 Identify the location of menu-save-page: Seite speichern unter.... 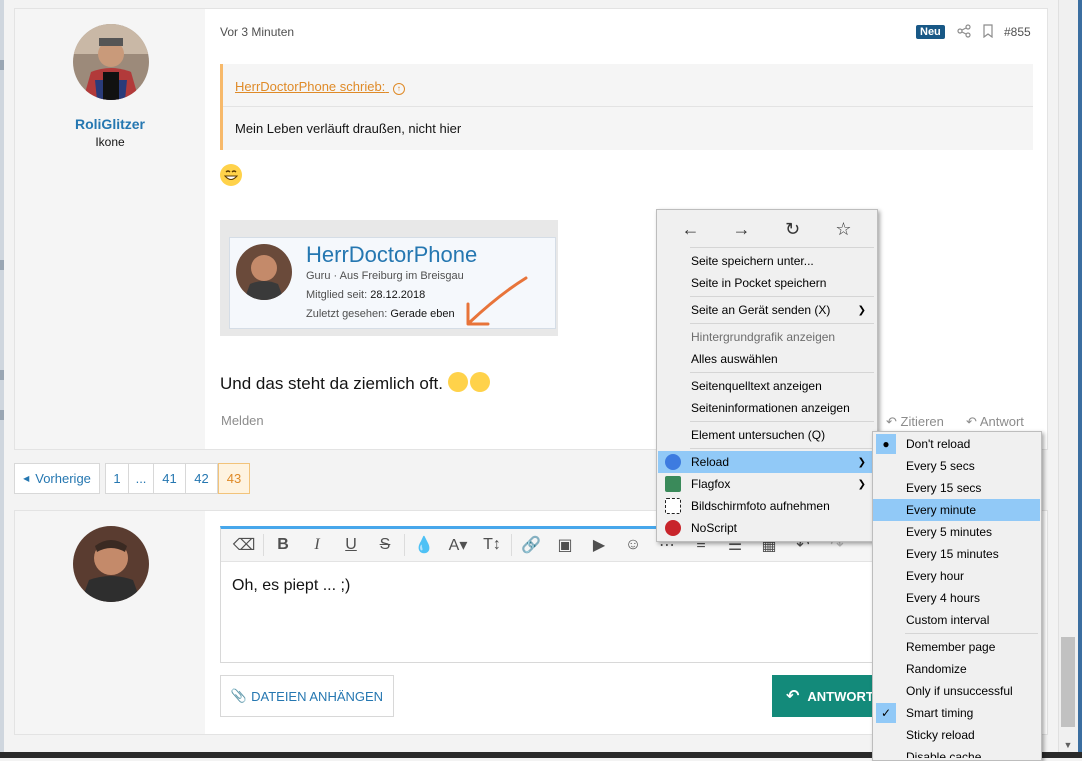
(767, 261).